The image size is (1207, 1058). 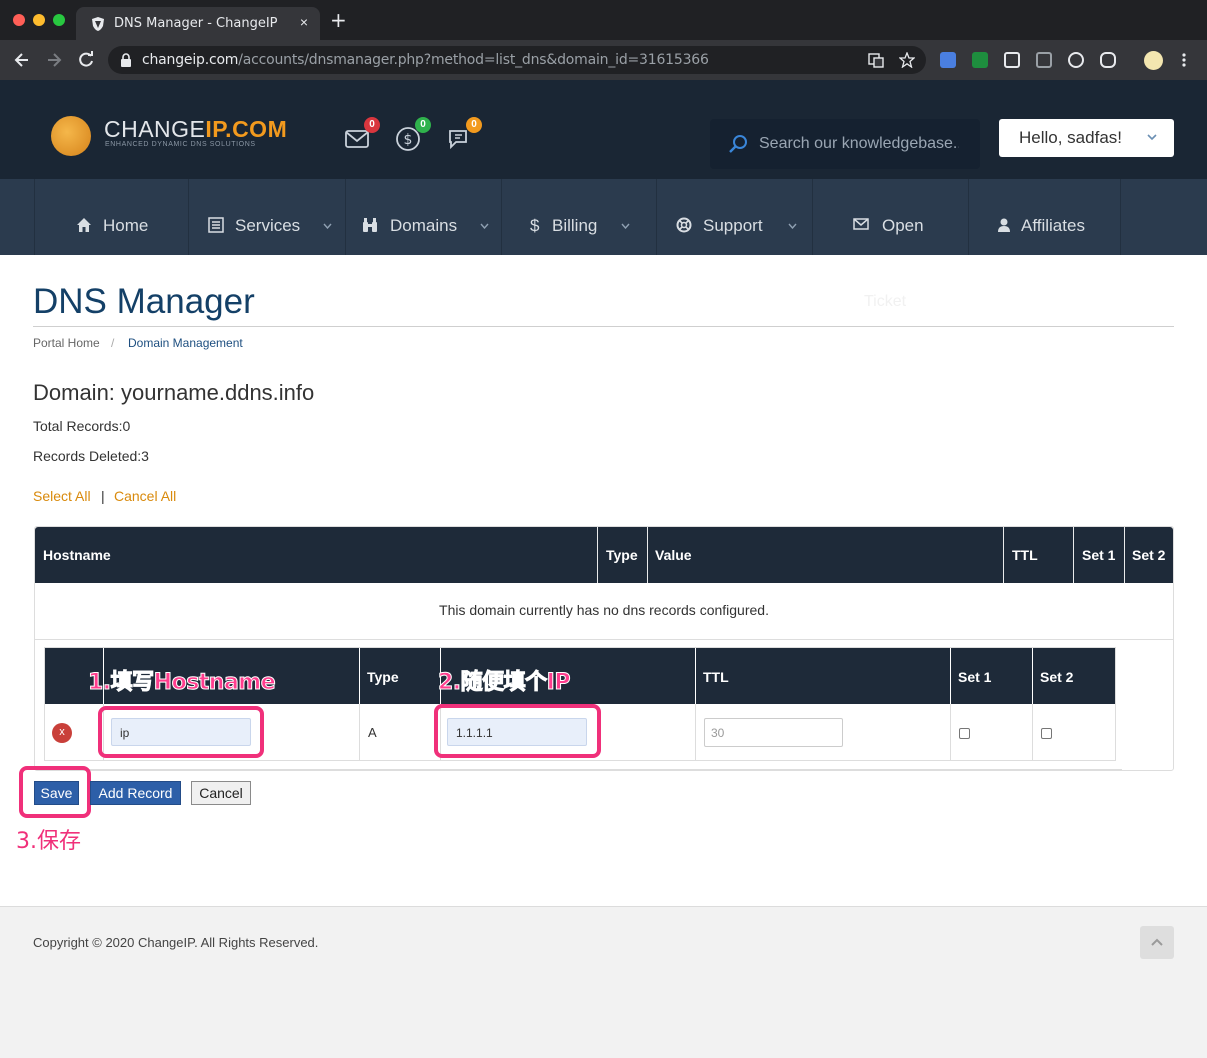 I want to click on nav-billing: $ Billing, so click(x=578, y=217).